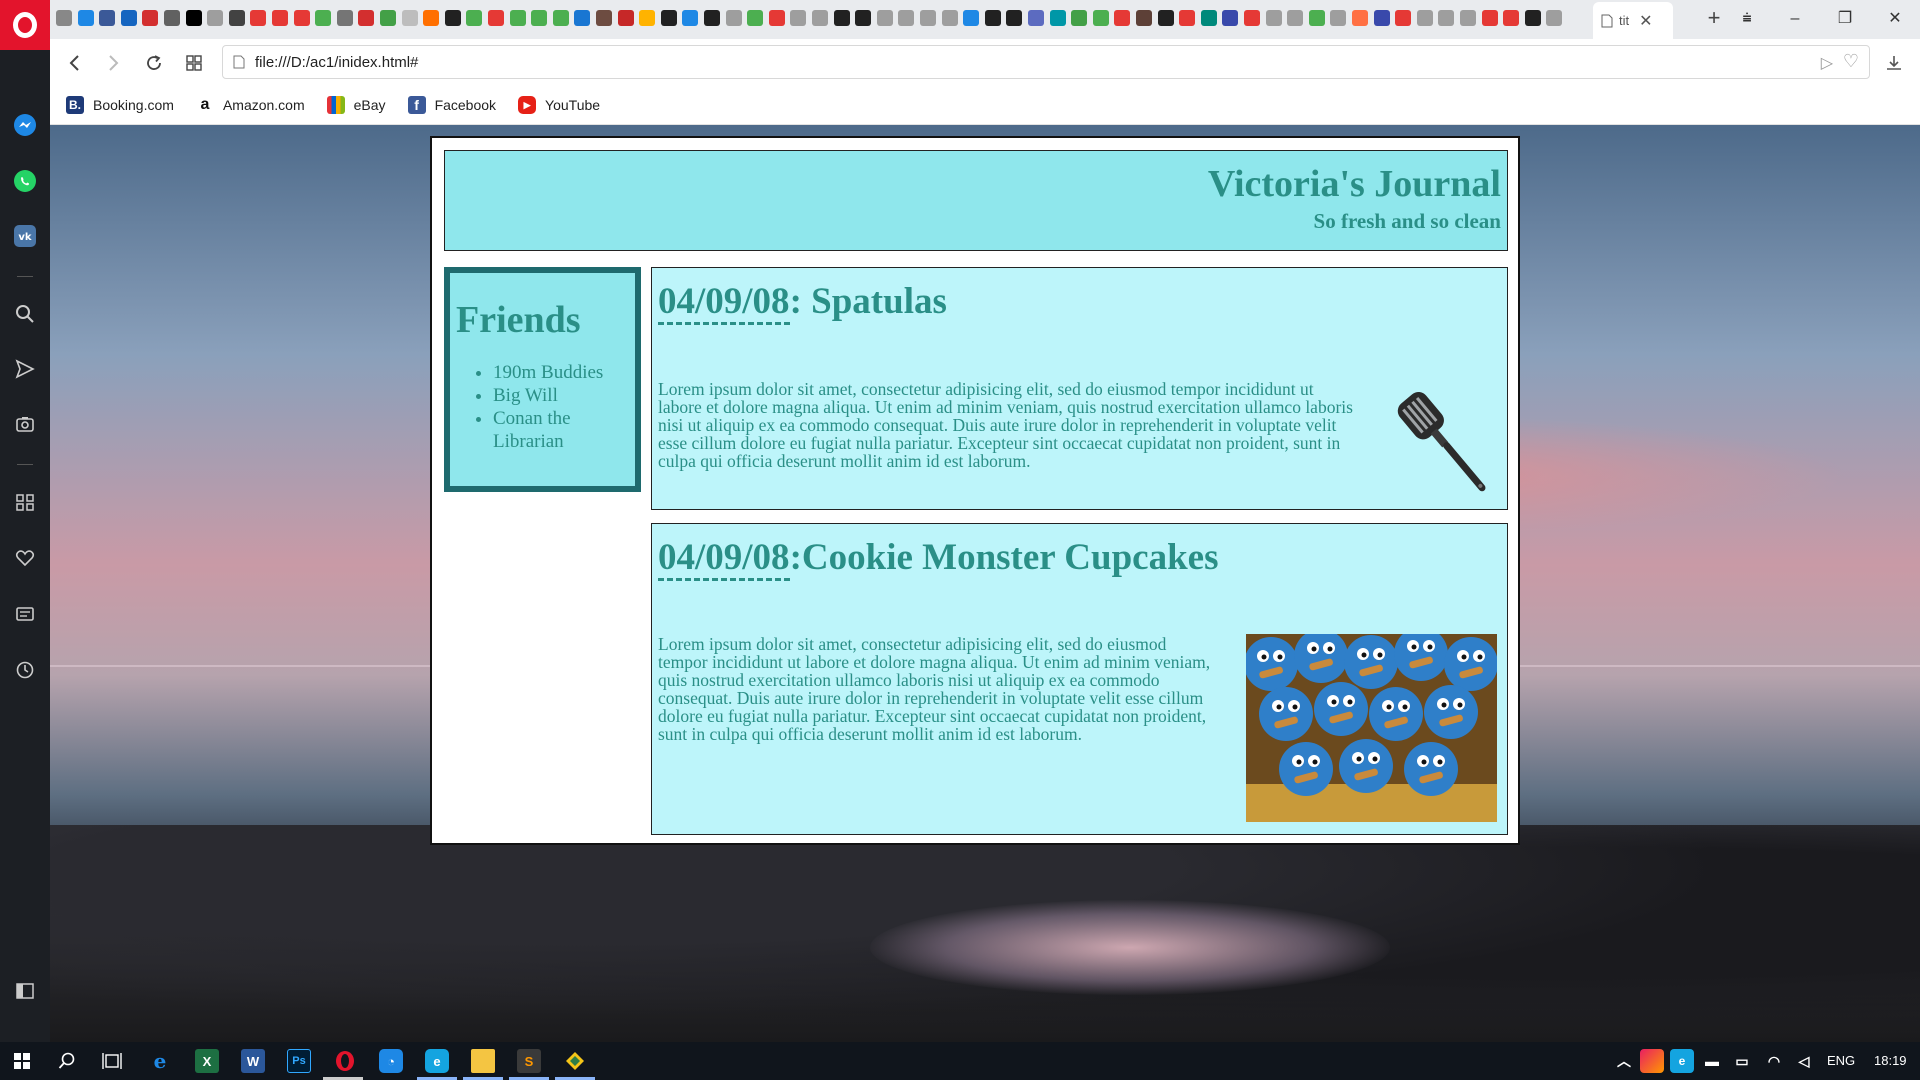 Image resolution: width=1920 pixels, height=1080 pixels. Describe the element at coordinates (194, 63) in the screenshot. I see `tabs-grid-button` at that location.